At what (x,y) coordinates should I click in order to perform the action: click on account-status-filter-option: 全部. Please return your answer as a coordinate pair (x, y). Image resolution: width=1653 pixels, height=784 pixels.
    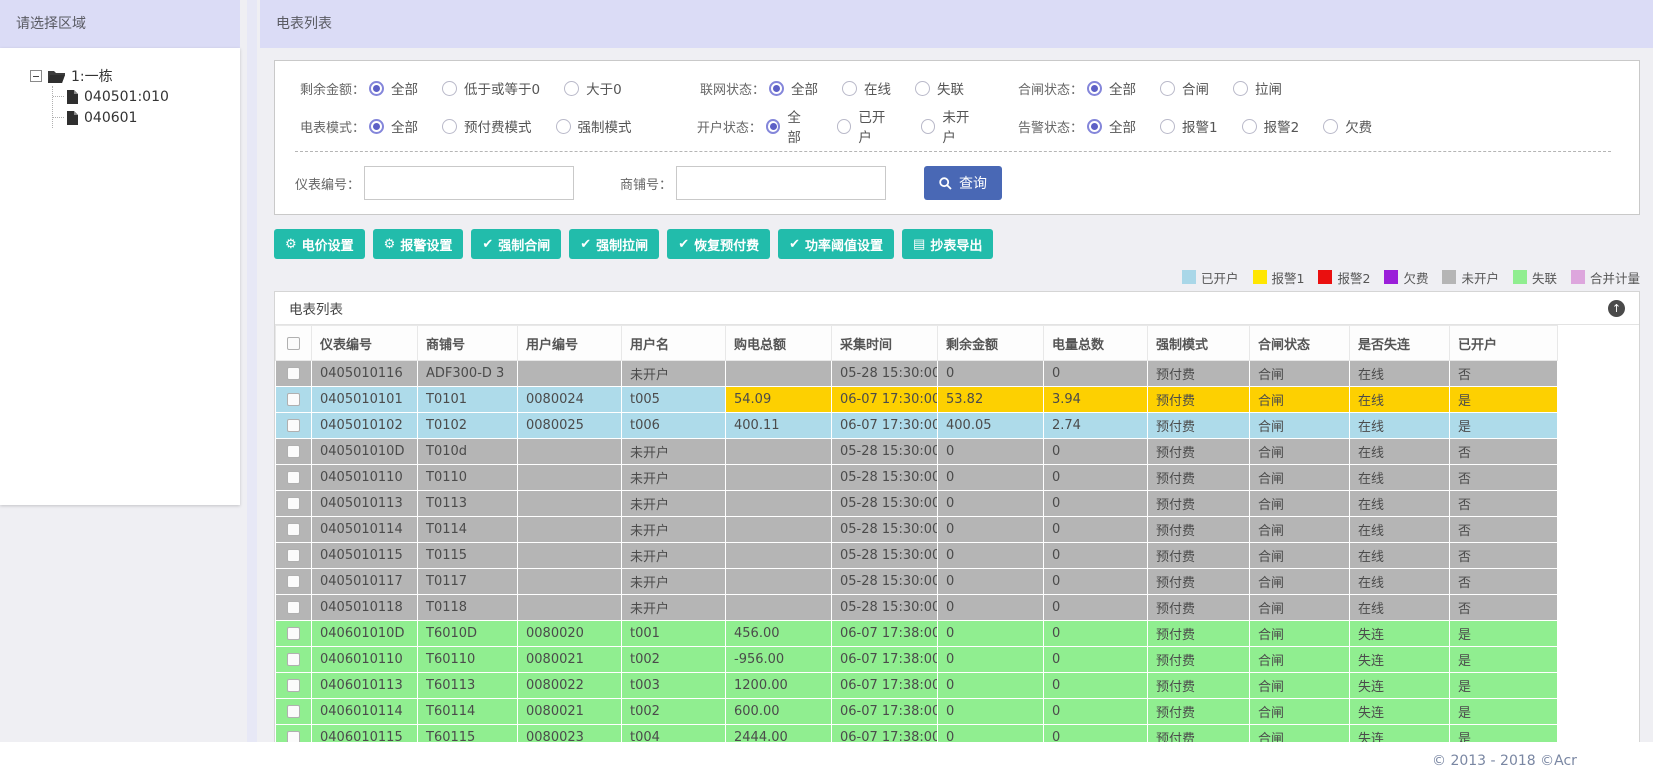
    Looking at the image, I should click on (789, 126).